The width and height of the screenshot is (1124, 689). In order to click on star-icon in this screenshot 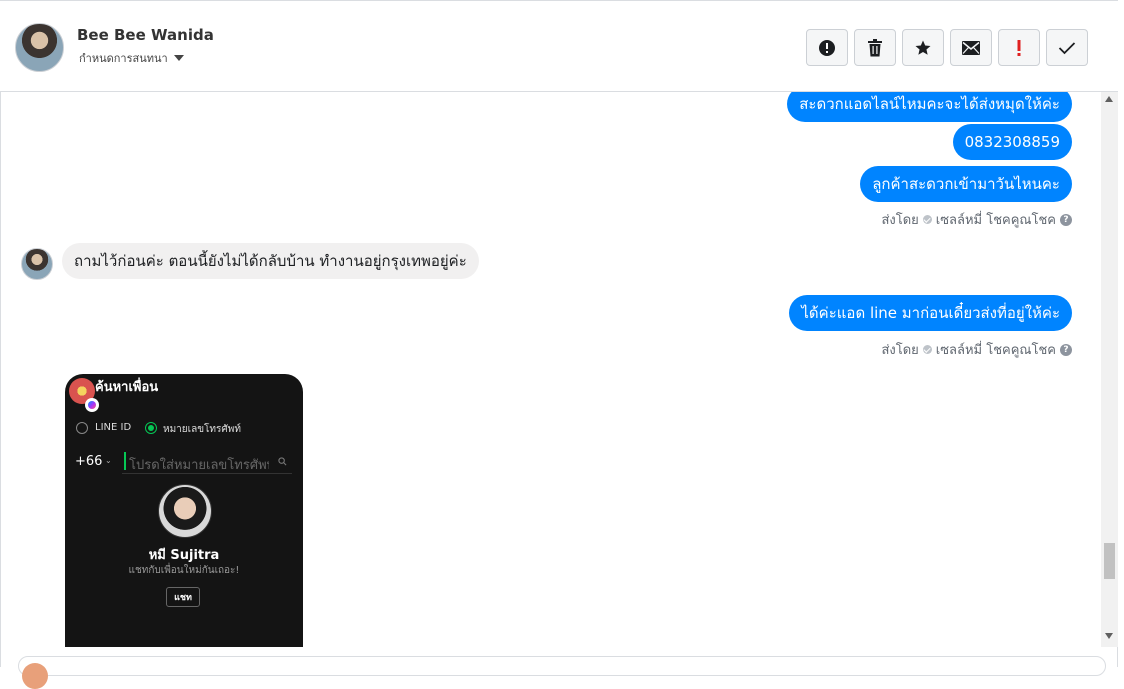, I will do `click(923, 47)`.